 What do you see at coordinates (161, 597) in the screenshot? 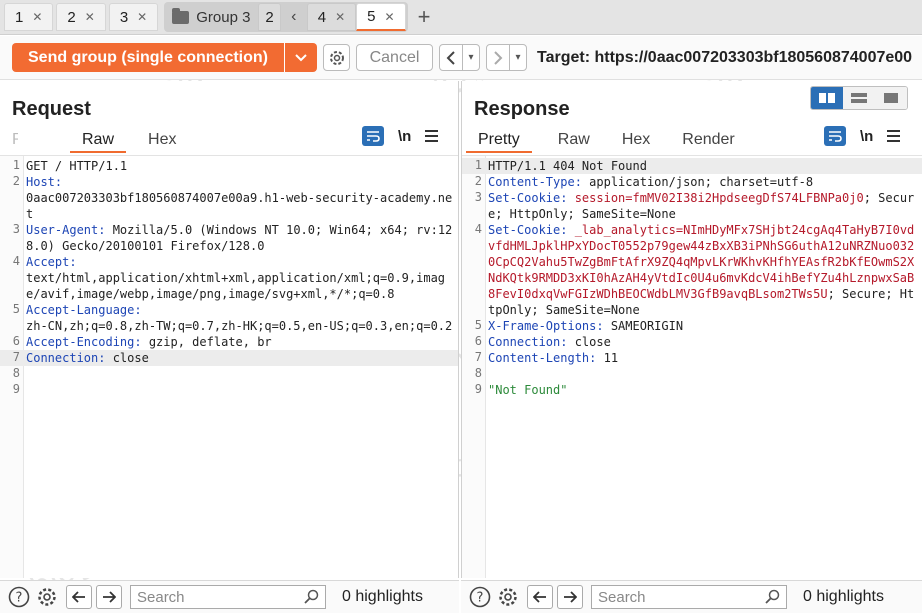
I see `search-placeholder: Search` at bounding box center [161, 597].